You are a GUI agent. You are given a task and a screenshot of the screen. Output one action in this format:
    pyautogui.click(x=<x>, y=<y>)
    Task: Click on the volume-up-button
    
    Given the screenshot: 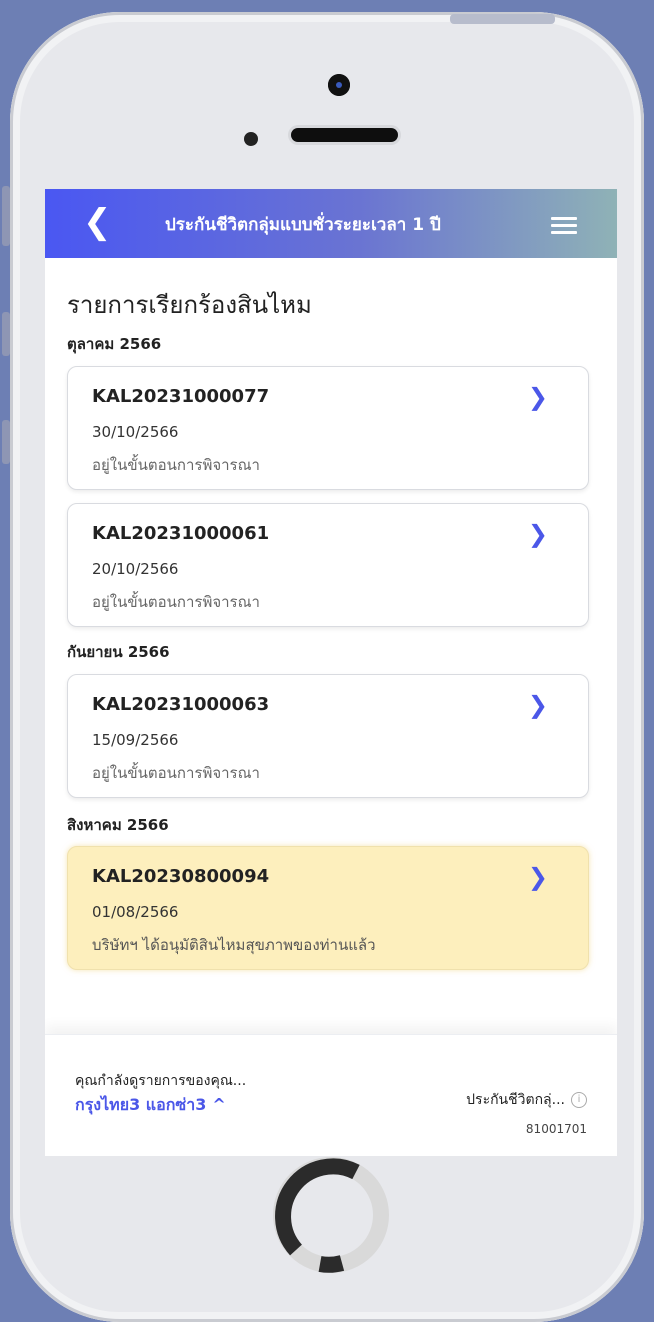 What is the action you would take?
    pyautogui.click(x=6, y=334)
    